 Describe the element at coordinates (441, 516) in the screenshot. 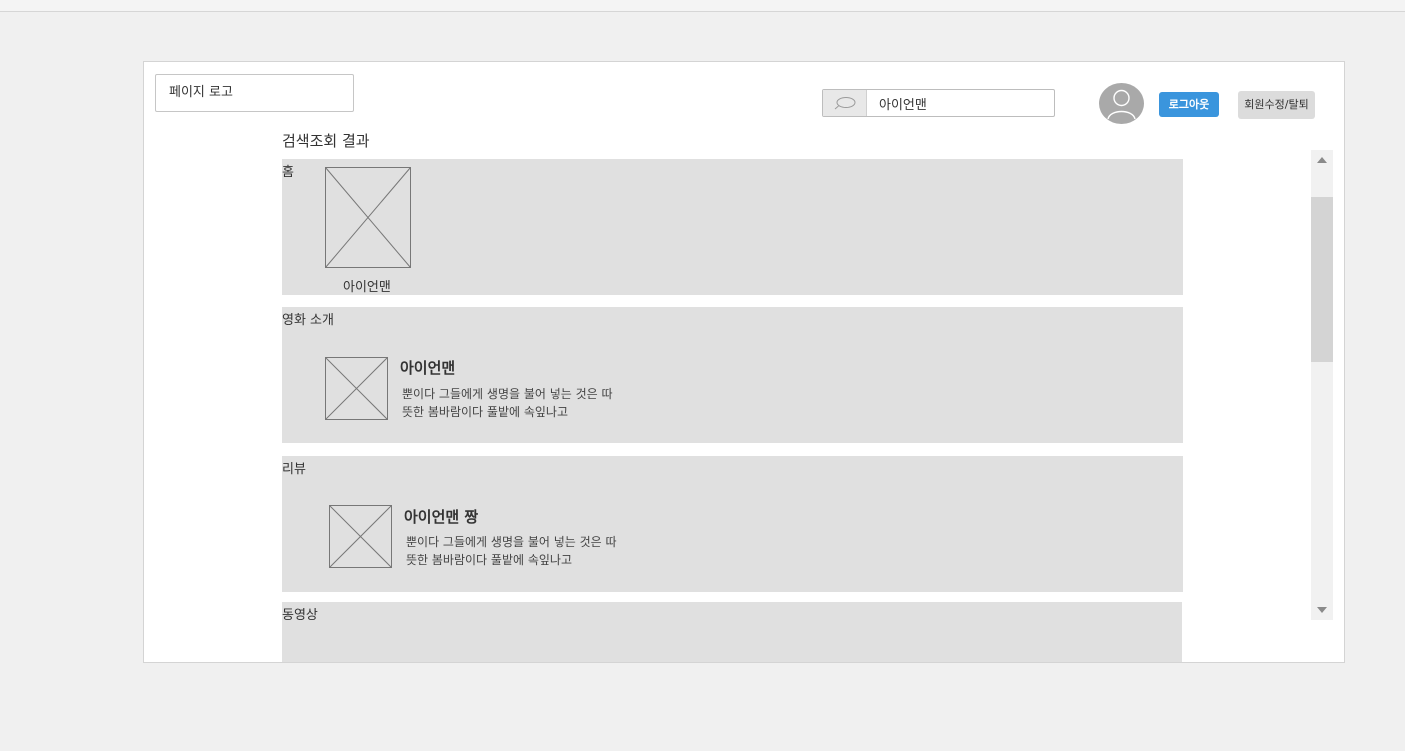

I see `review-card-title: 아이언맨 짱` at that location.